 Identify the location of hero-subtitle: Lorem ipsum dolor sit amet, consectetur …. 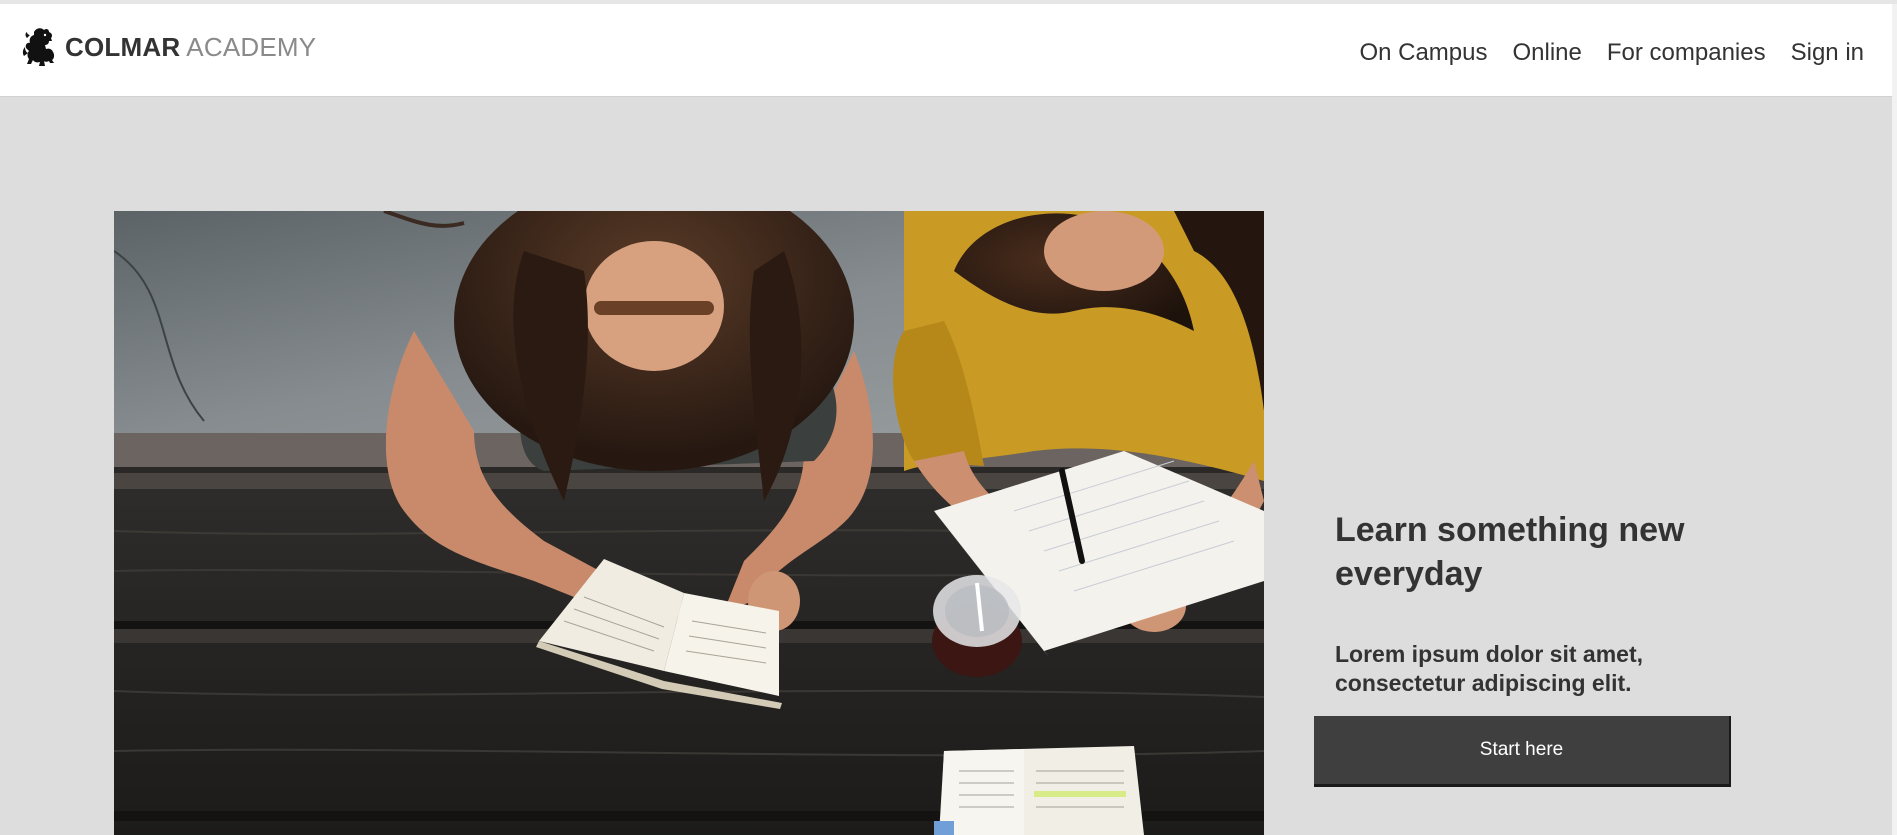
(1489, 668).